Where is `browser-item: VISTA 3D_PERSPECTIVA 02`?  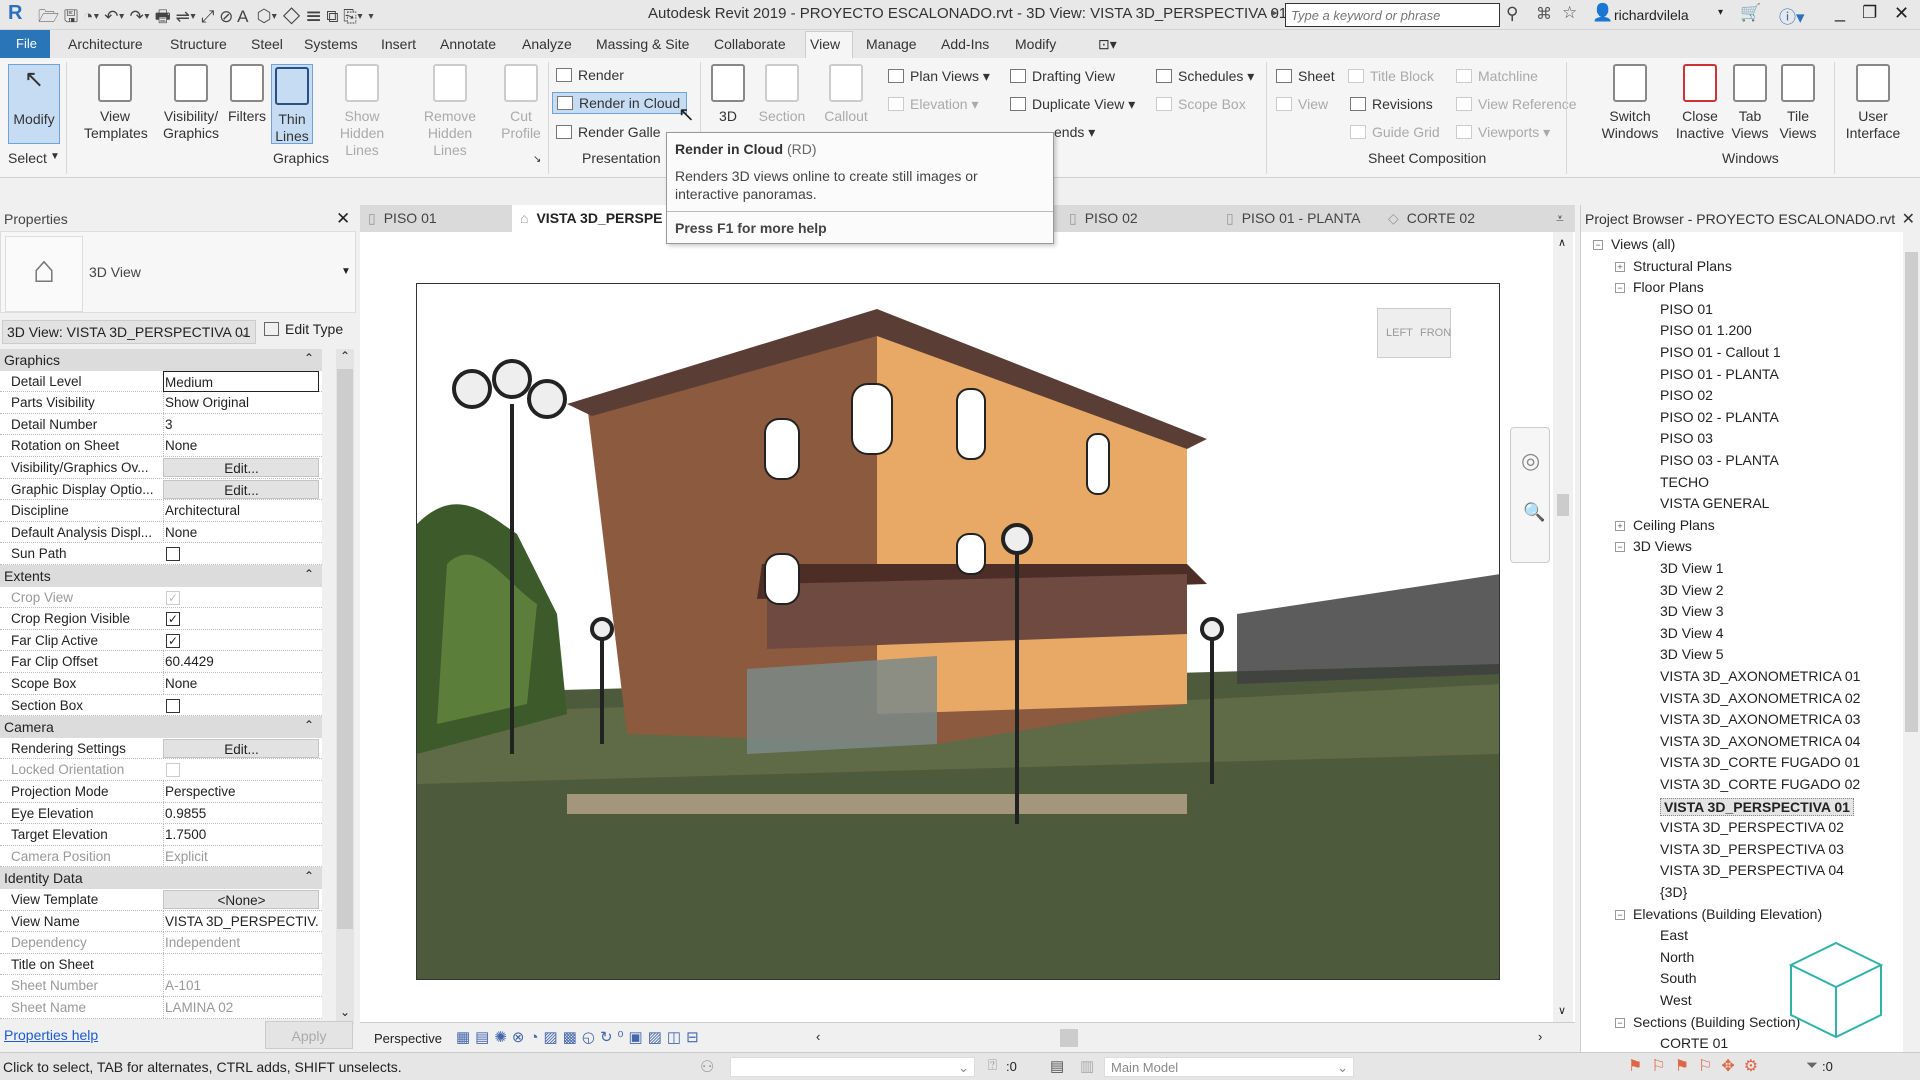
browser-item: VISTA 3D_PERSPECTIVA 02 is located at coordinates (1752, 827).